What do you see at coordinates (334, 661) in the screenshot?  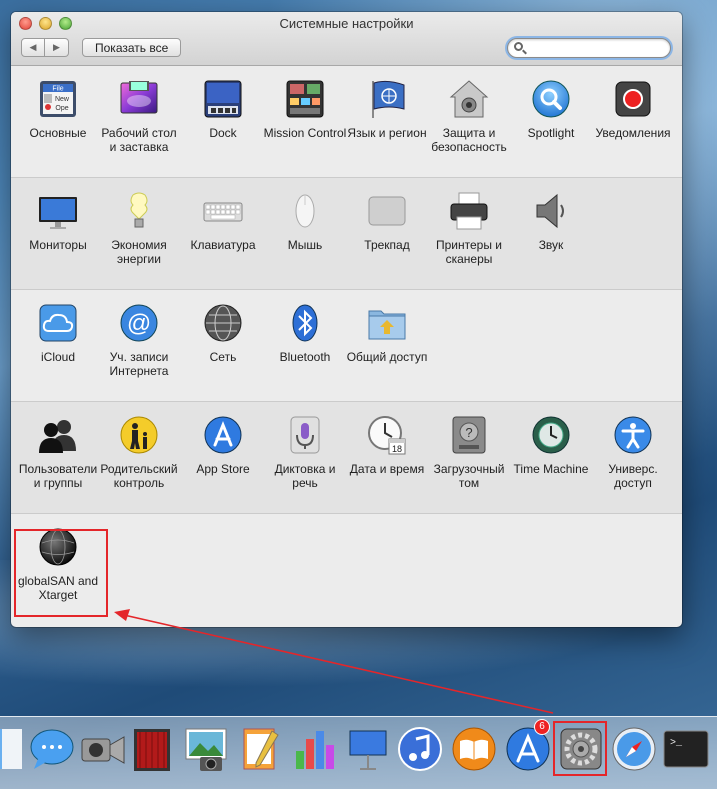 I see `annotation-arrow` at bounding box center [334, 661].